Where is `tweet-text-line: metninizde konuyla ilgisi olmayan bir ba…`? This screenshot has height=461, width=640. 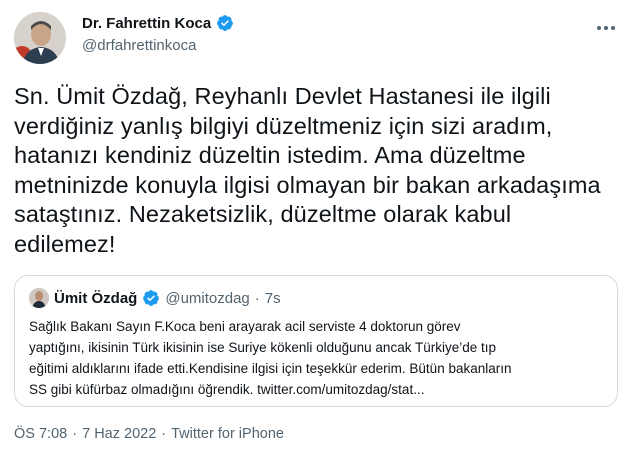
tweet-text-line: metninizde konuyla ilgisi olmayan bir ba… is located at coordinates (307, 184).